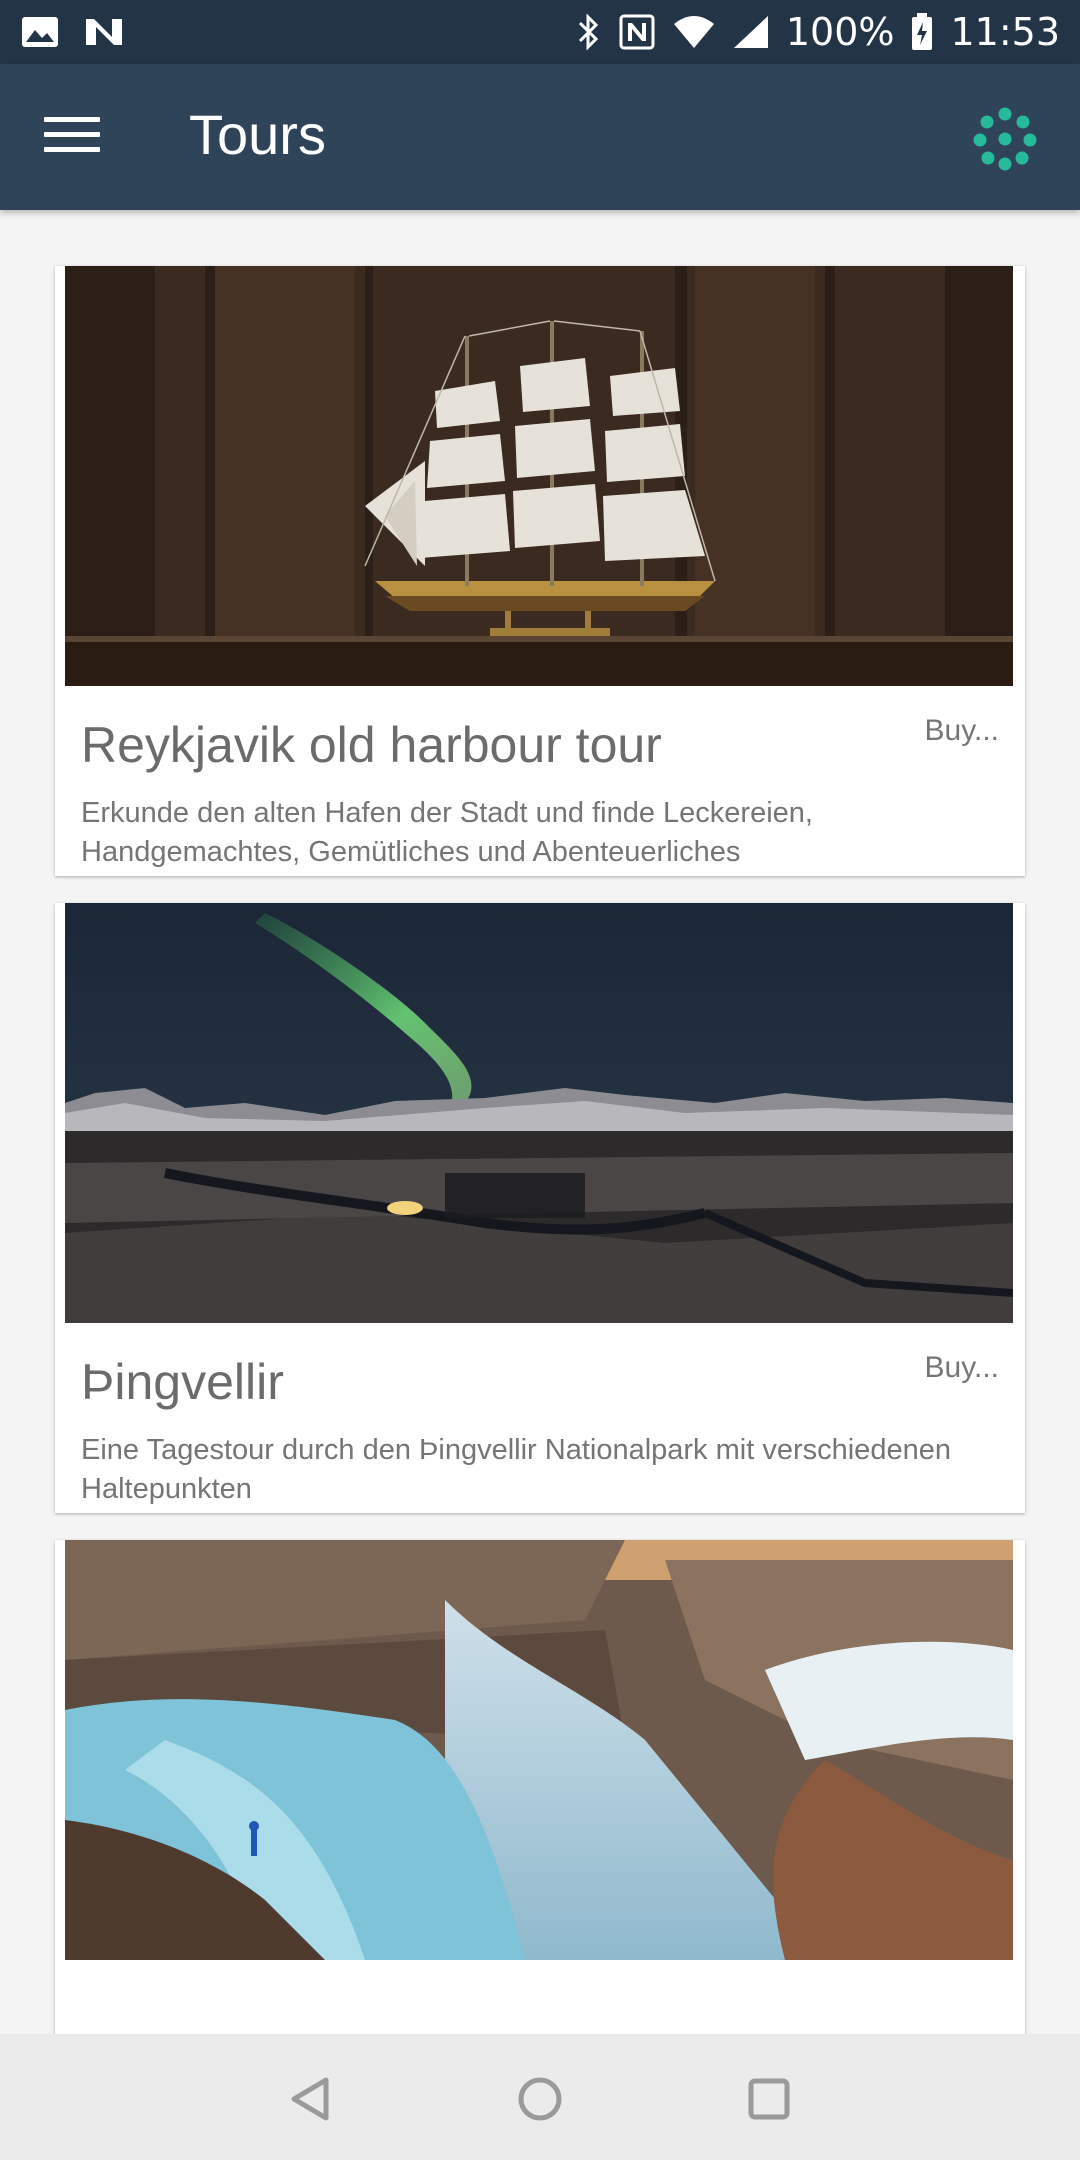 The height and width of the screenshot is (2160, 1080). Describe the element at coordinates (922, 31) in the screenshot. I see `battery-charging-icon` at that location.